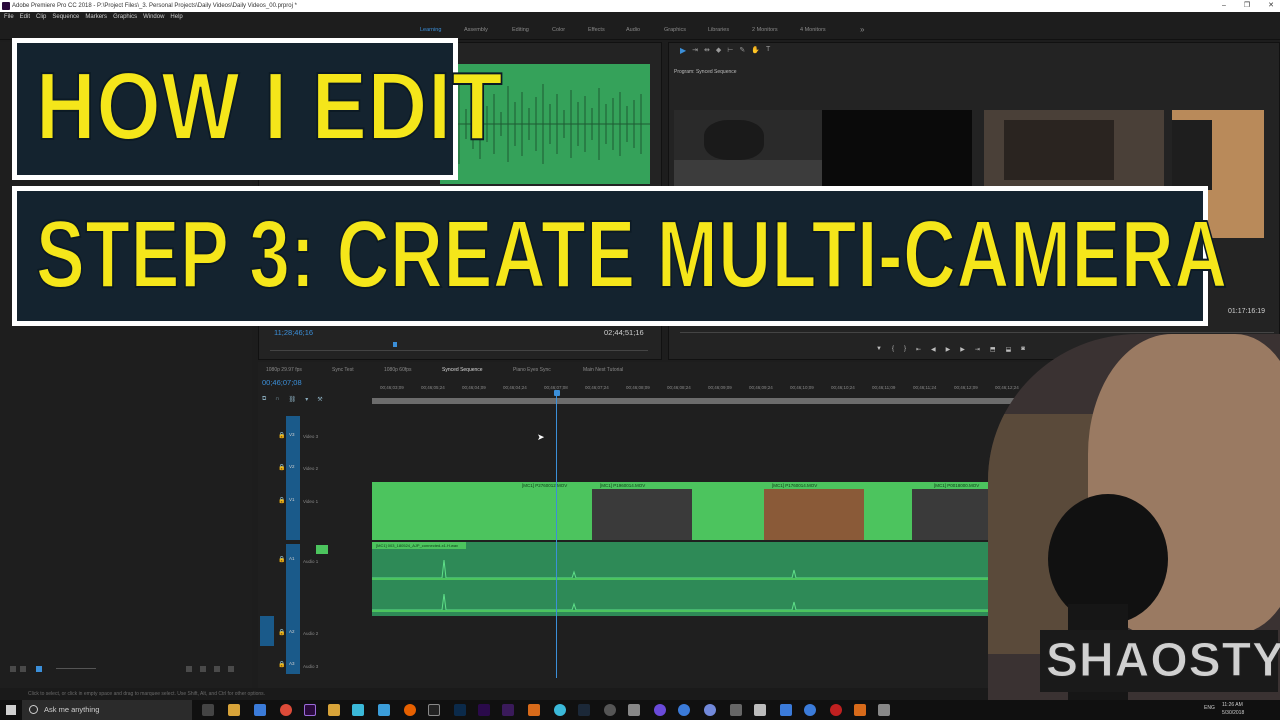 The width and height of the screenshot is (1280, 720). Describe the element at coordinates (860, 710) in the screenshot. I see `blender-icon` at that location.